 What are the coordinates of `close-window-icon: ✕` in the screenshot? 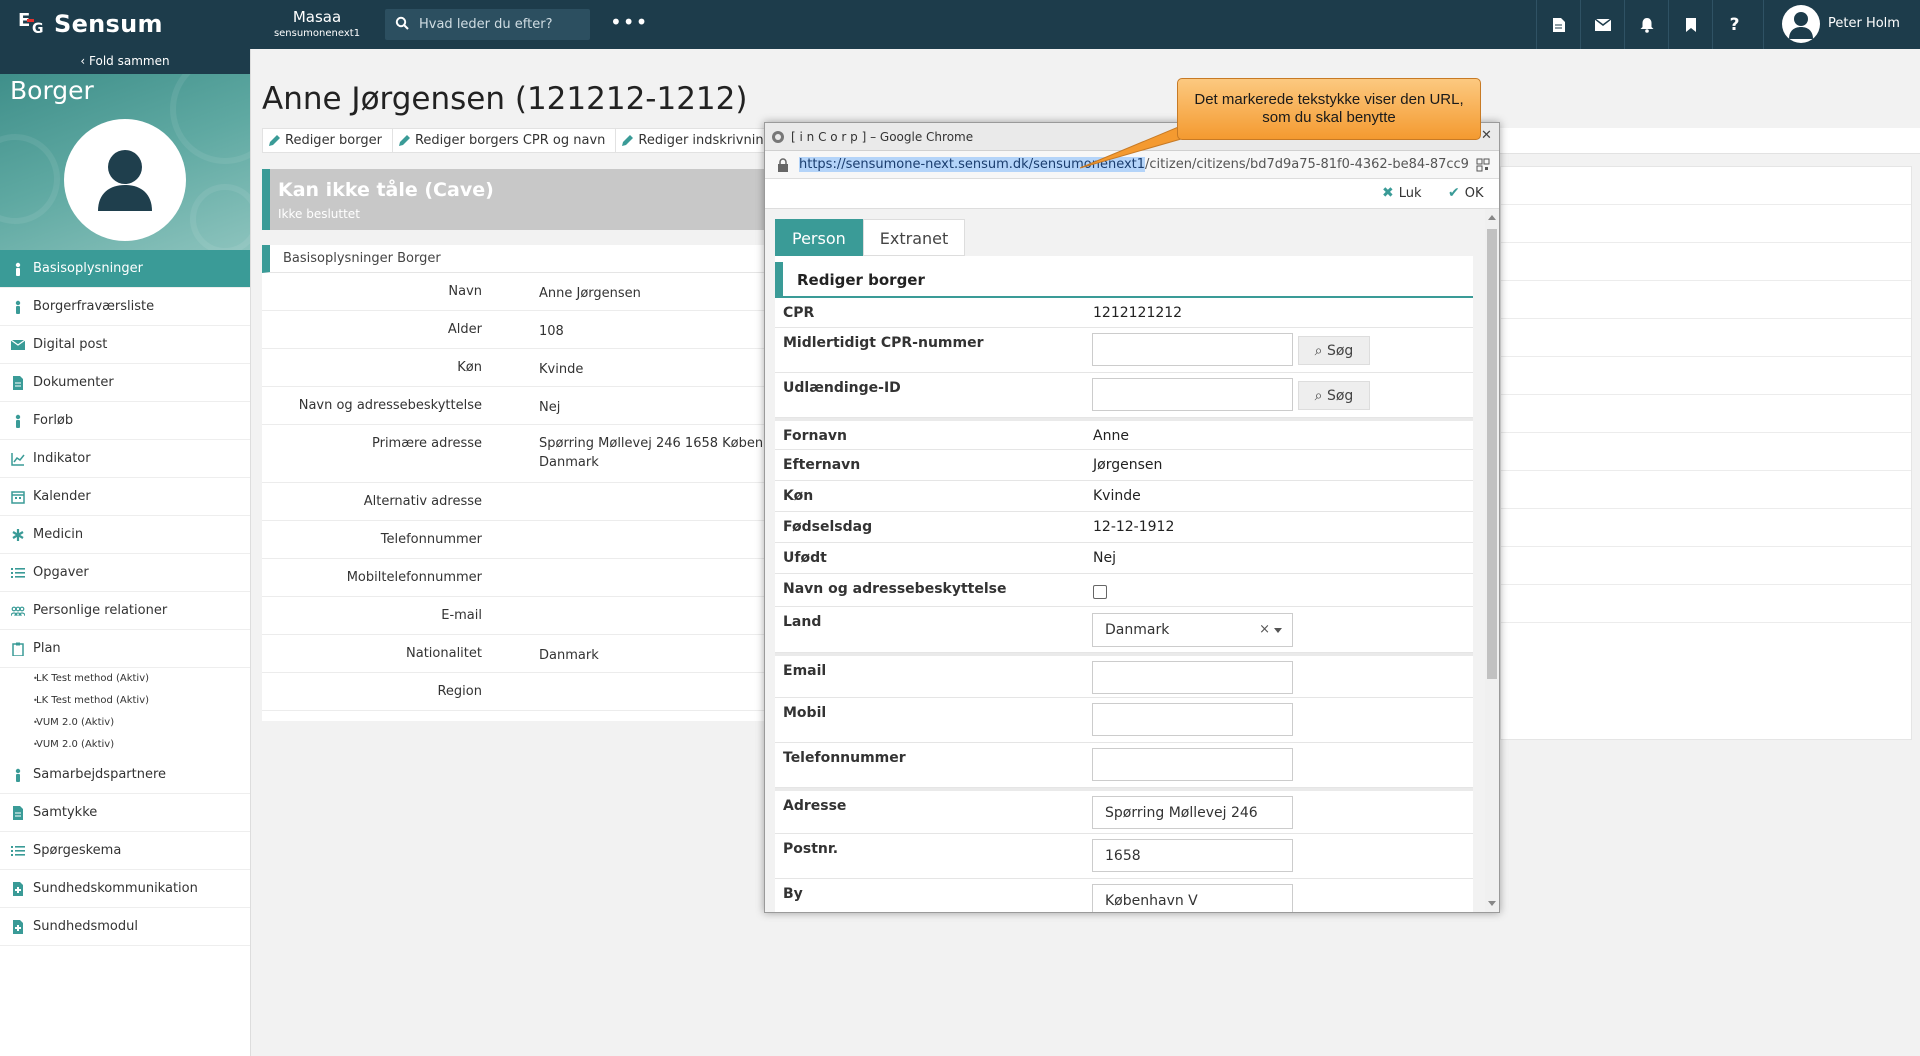 It's located at (1486, 135).